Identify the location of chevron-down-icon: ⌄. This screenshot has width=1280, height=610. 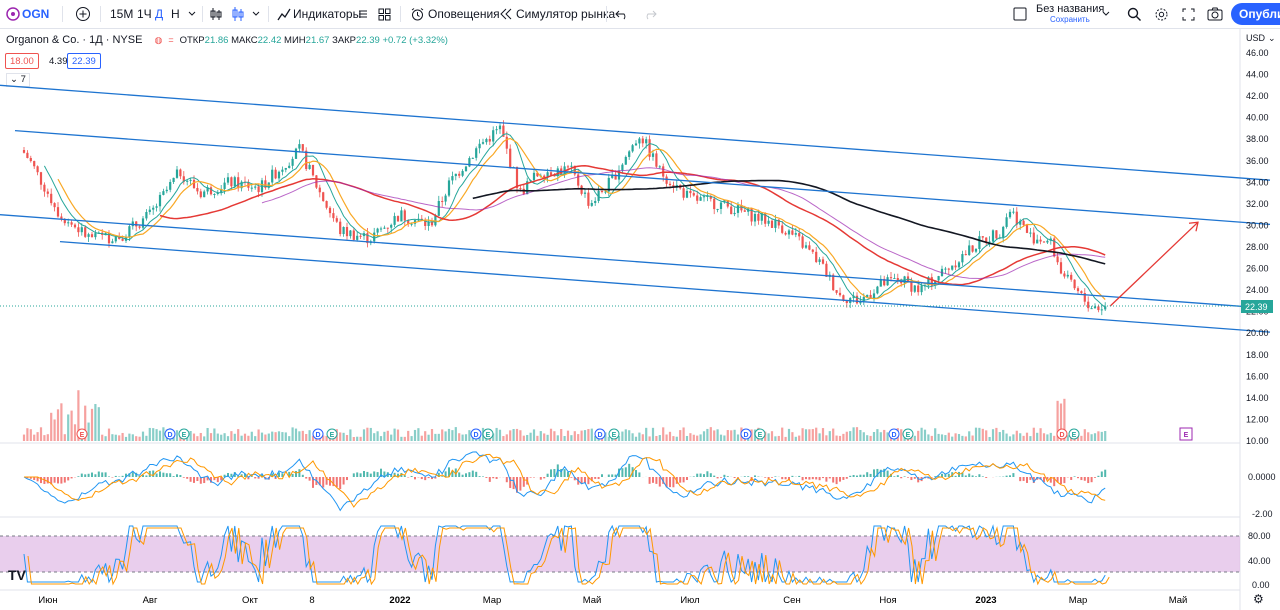
(1272, 38).